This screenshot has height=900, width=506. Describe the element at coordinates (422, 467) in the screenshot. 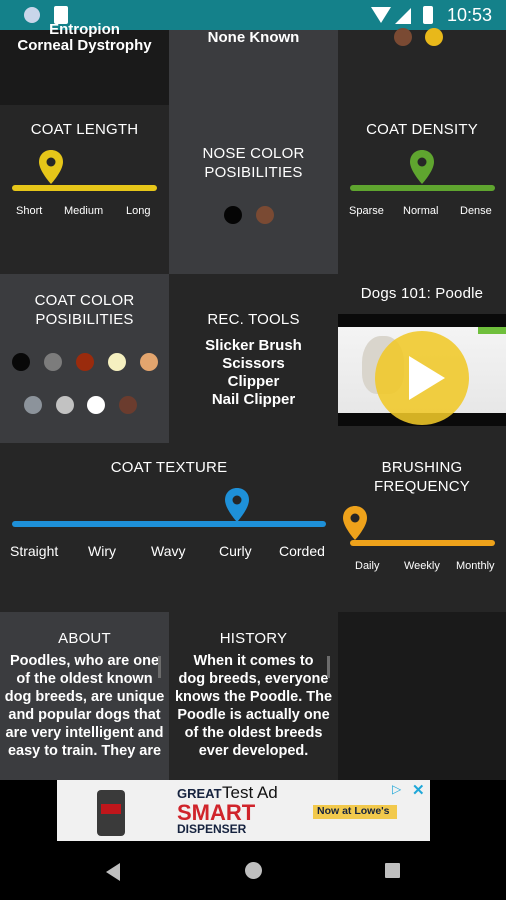

I see `brushing-title-line1: BRUSHING` at that location.